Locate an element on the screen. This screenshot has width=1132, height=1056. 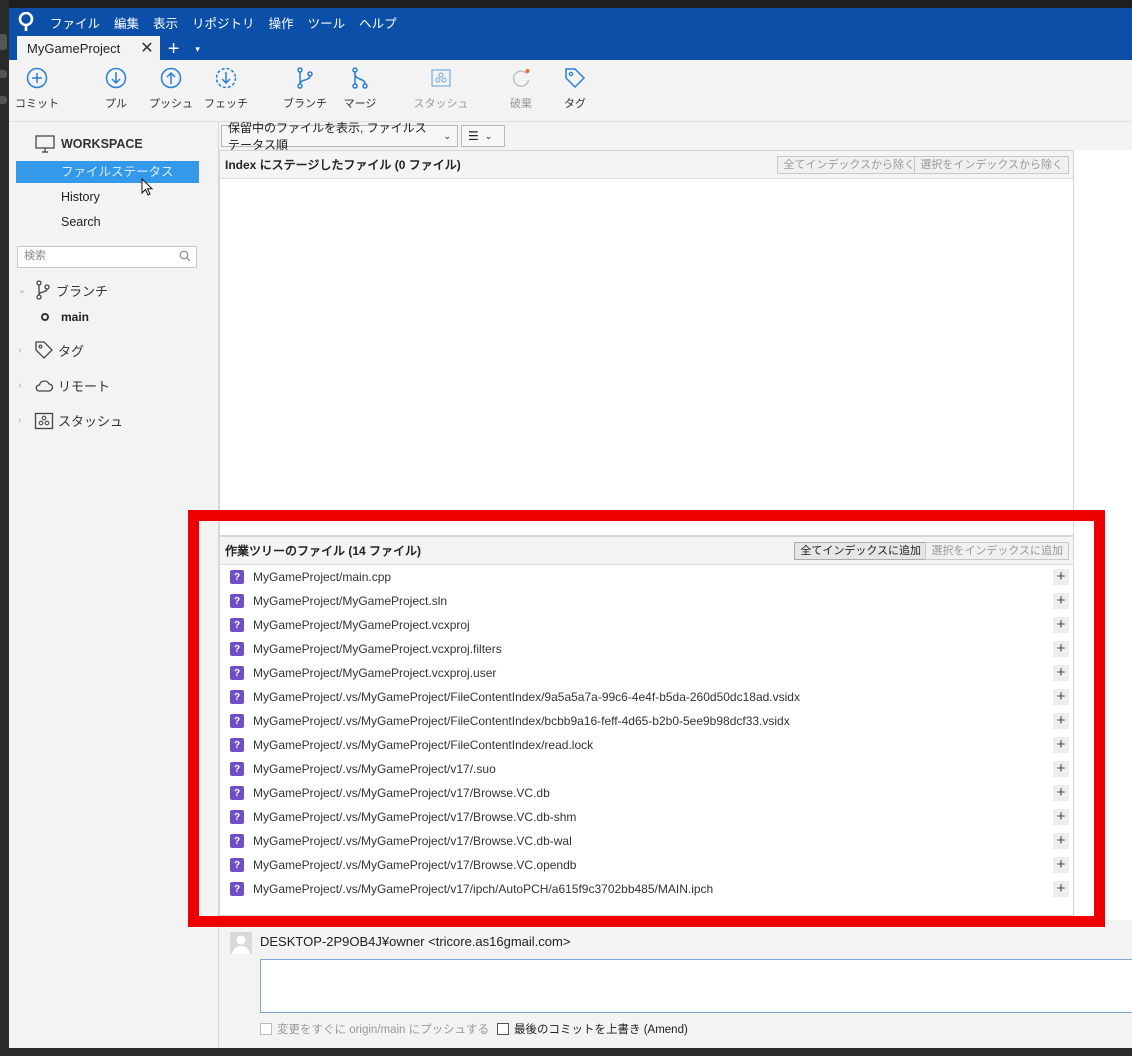
merge-button: マージ is located at coordinates (360, 88).